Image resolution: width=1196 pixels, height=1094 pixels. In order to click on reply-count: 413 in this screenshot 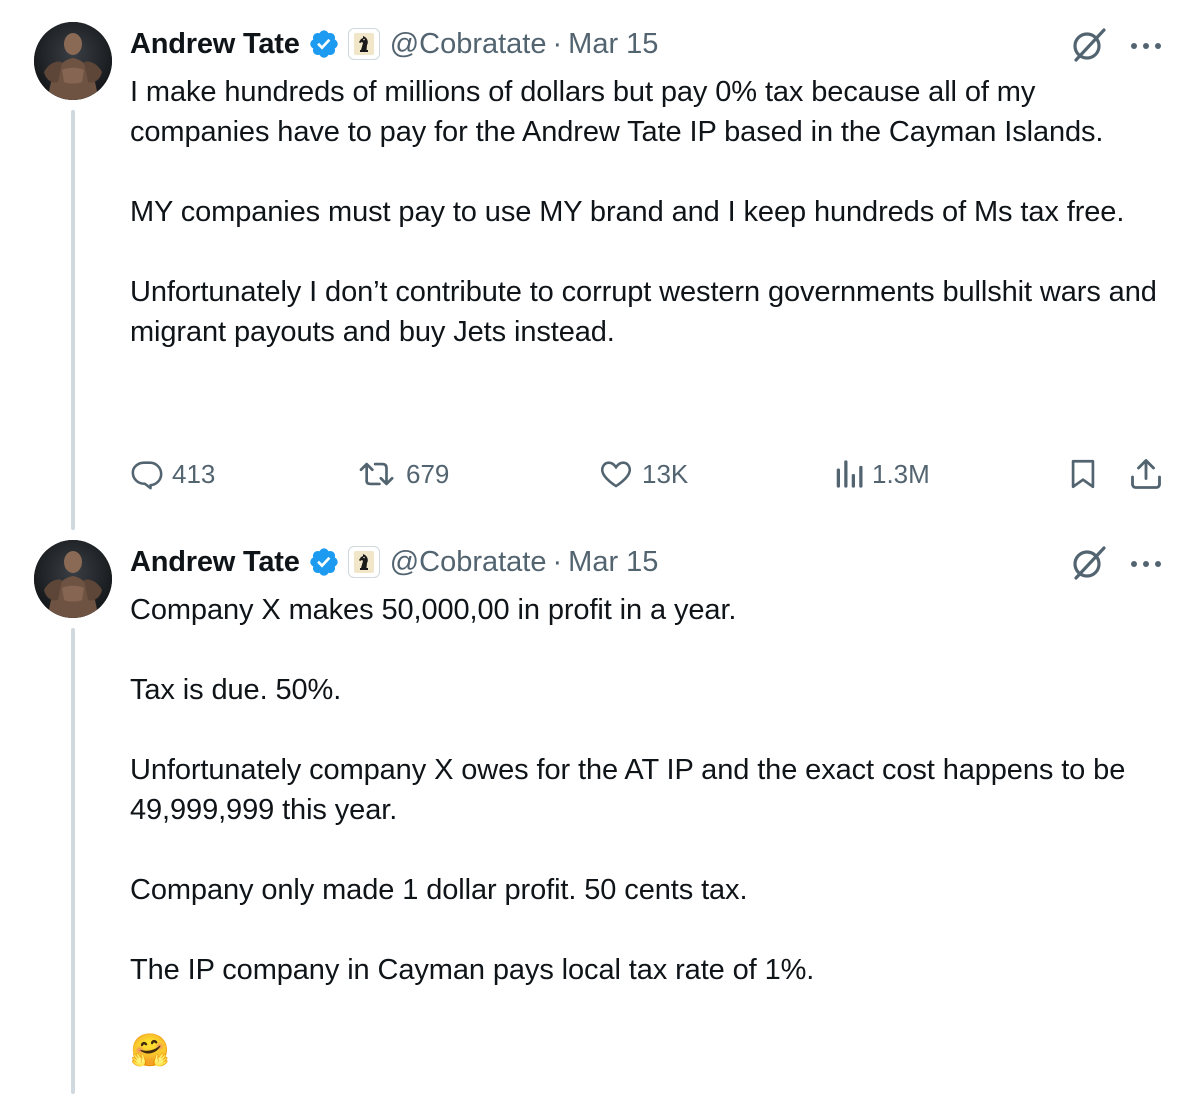, I will do `click(194, 473)`.